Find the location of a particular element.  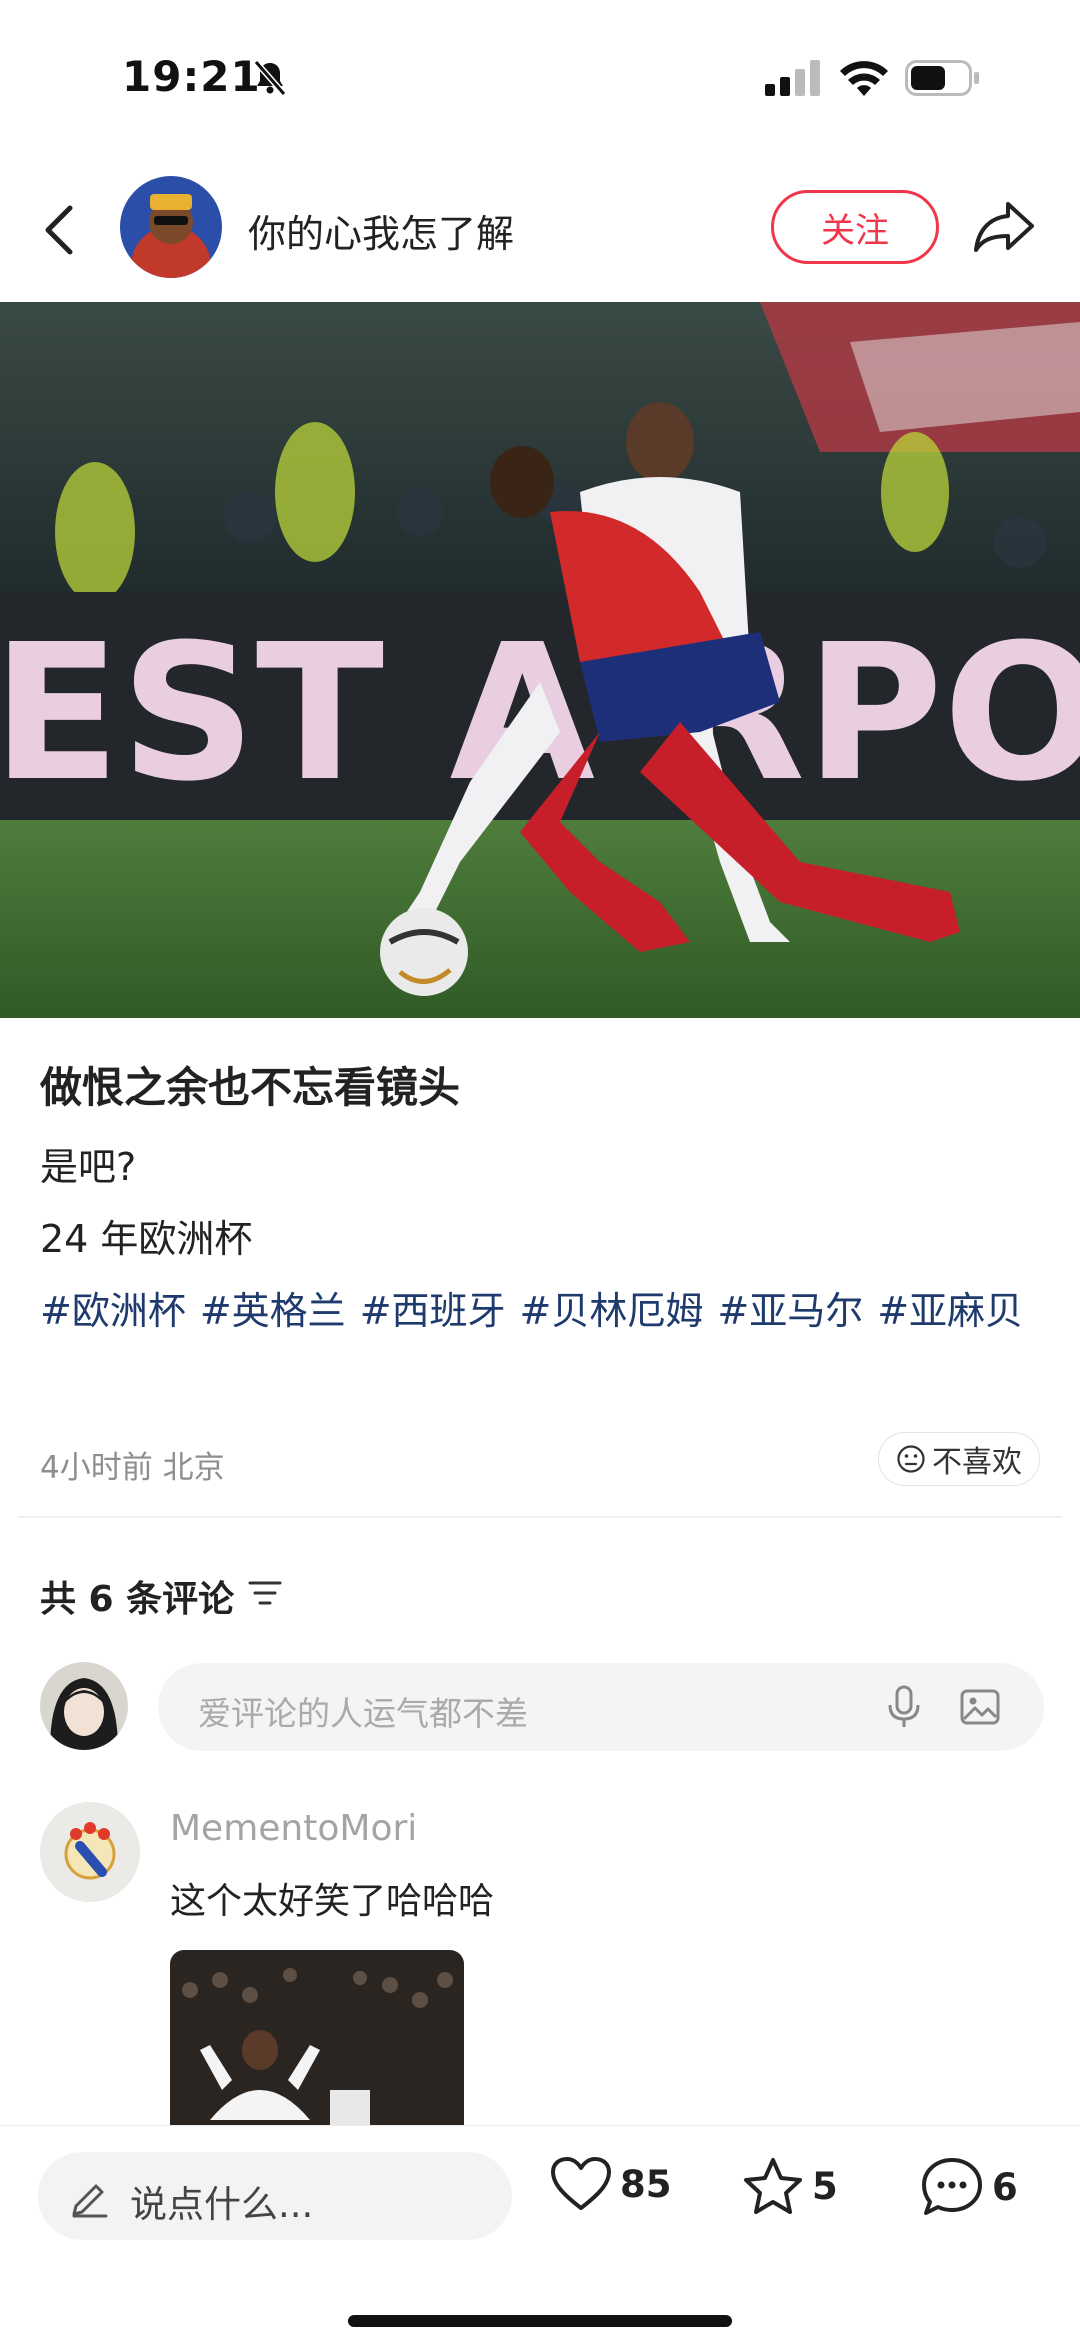

dislike-button: 不喜欢 is located at coordinates (959, 1459).